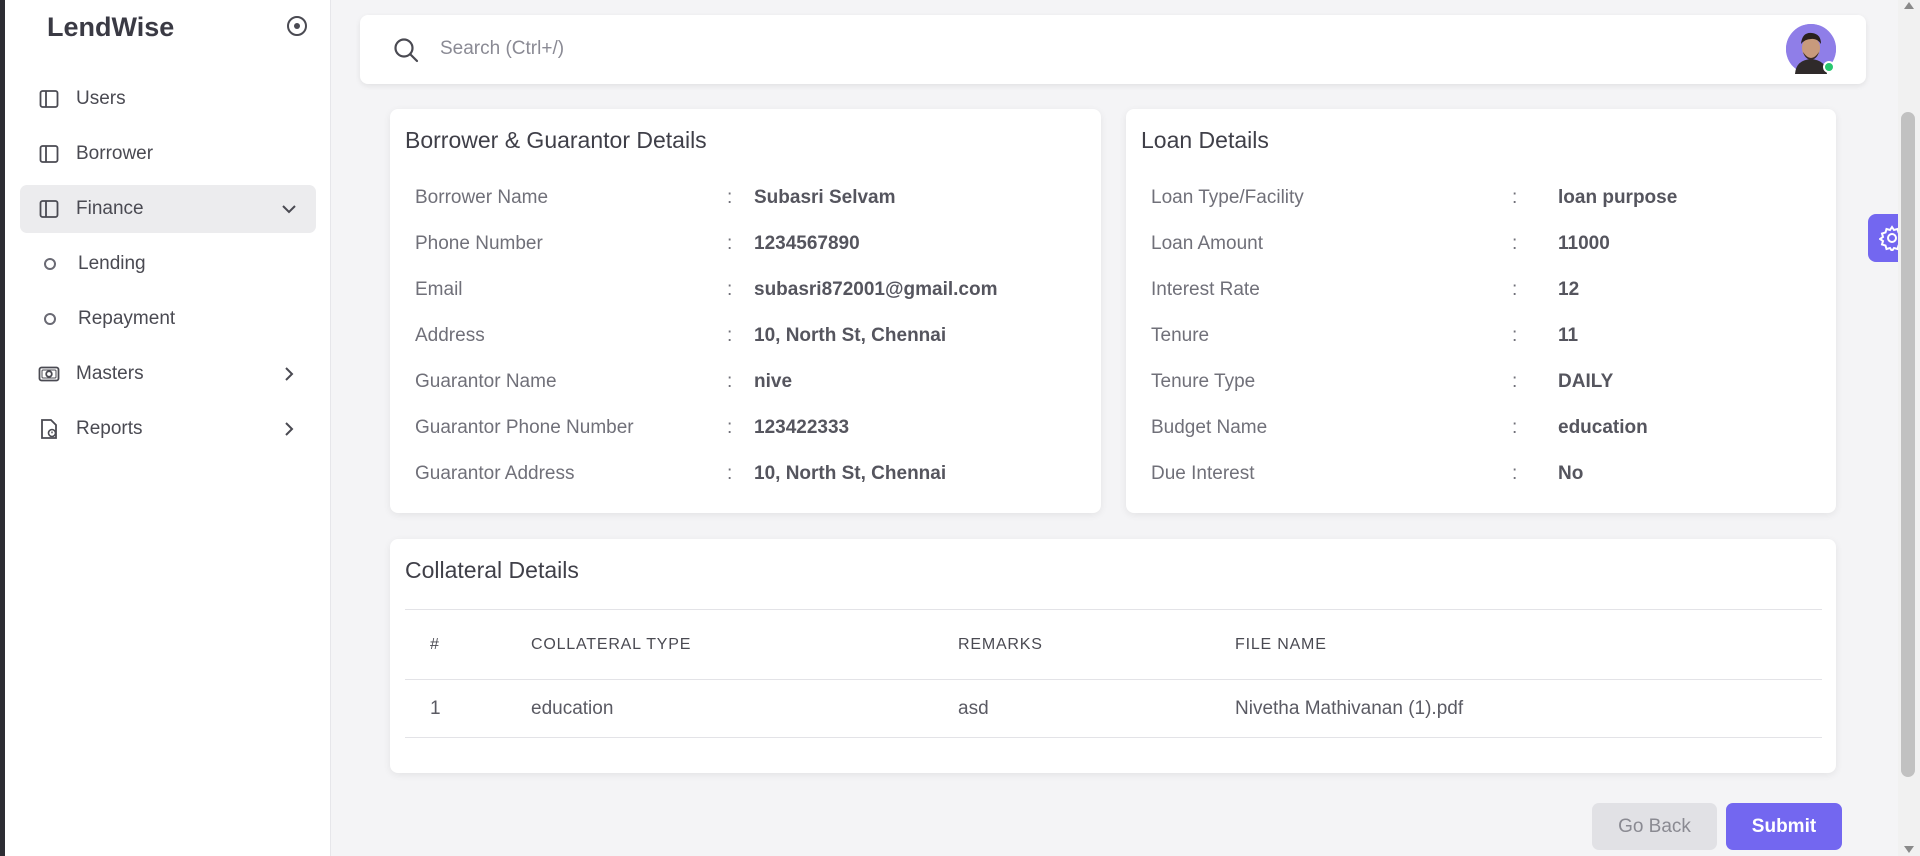 The image size is (1920, 856). What do you see at coordinates (876, 289) in the screenshot?
I see `detail-value: subasri872001@gmail.com` at bounding box center [876, 289].